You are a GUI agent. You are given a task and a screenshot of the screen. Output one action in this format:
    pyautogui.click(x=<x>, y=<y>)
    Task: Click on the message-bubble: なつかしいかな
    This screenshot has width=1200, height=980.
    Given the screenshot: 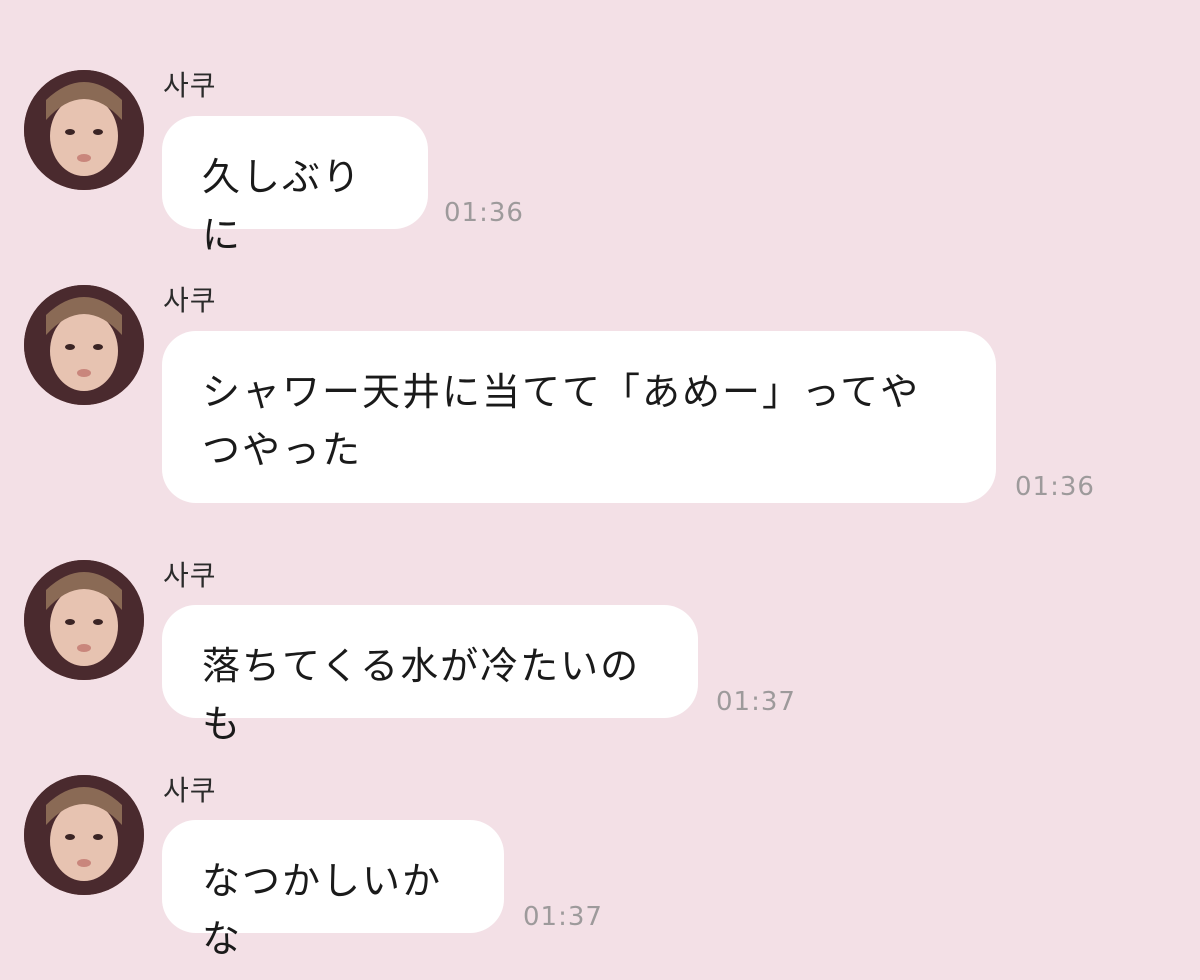 What is the action you would take?
    pyautogui.click(x=333, y=890)
    